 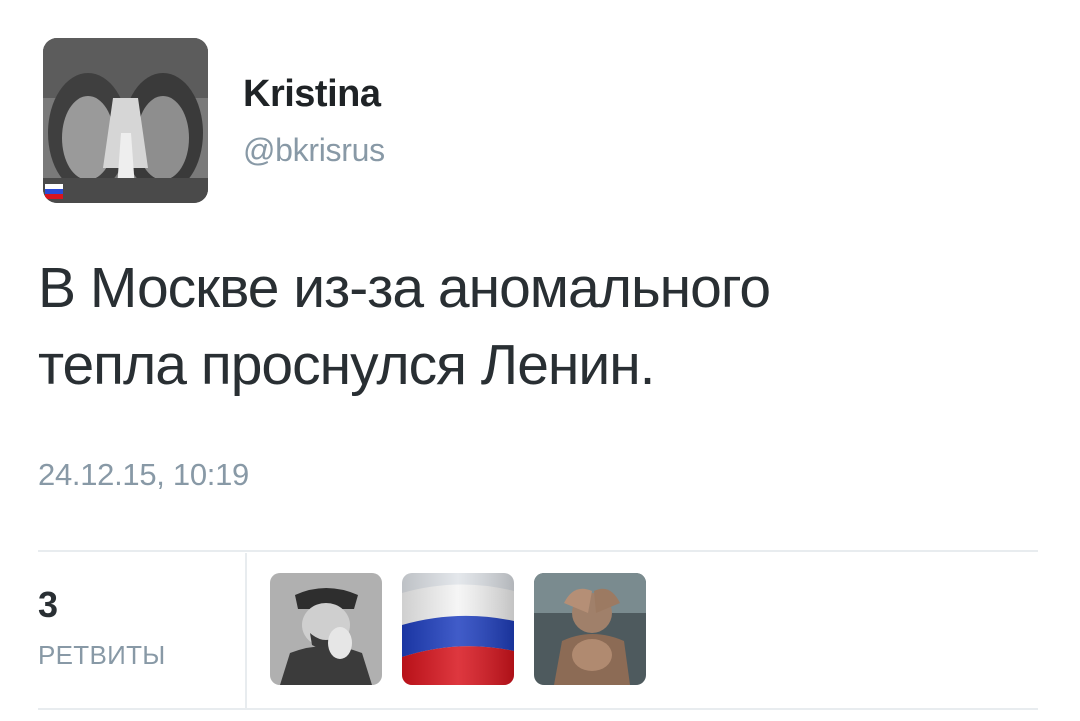 I want to click on user-name: Kristina, so click(x=312, y=94).